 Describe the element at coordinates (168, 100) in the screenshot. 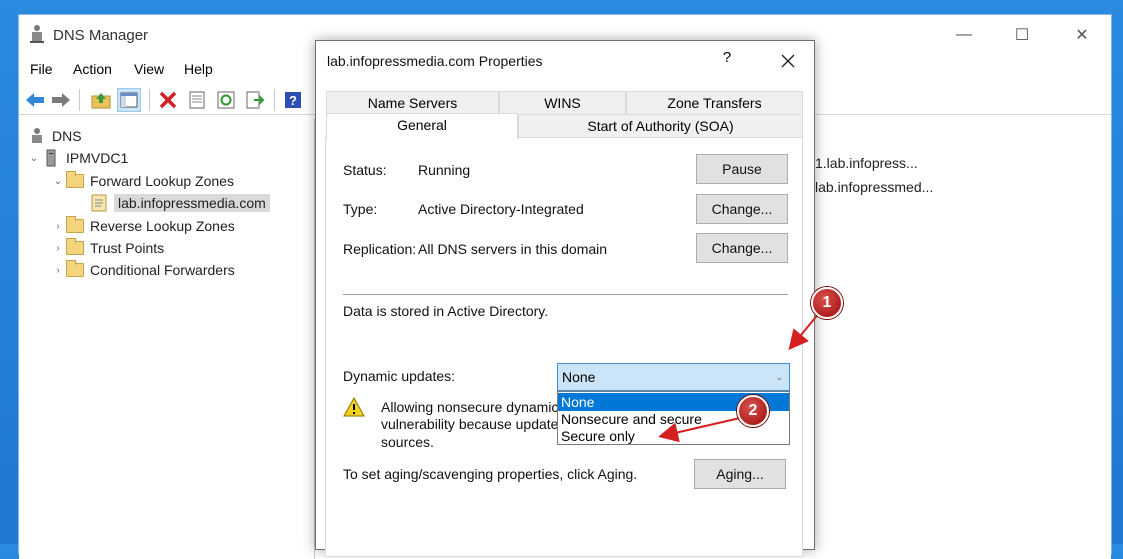

I see `delete-icon` at that location.